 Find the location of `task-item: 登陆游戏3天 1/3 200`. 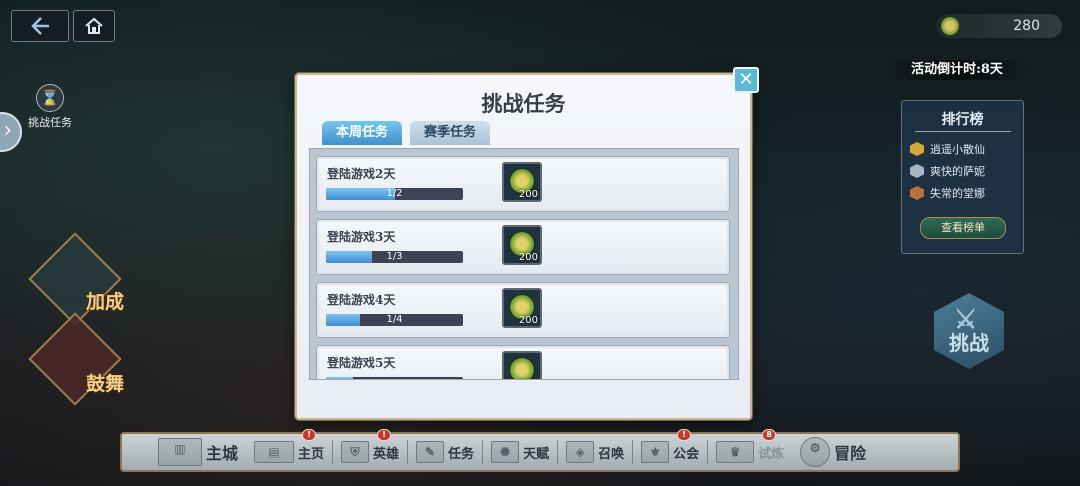

task-item: 登陆游戏3天 1/3 200 is located at coordinates (523, 247).